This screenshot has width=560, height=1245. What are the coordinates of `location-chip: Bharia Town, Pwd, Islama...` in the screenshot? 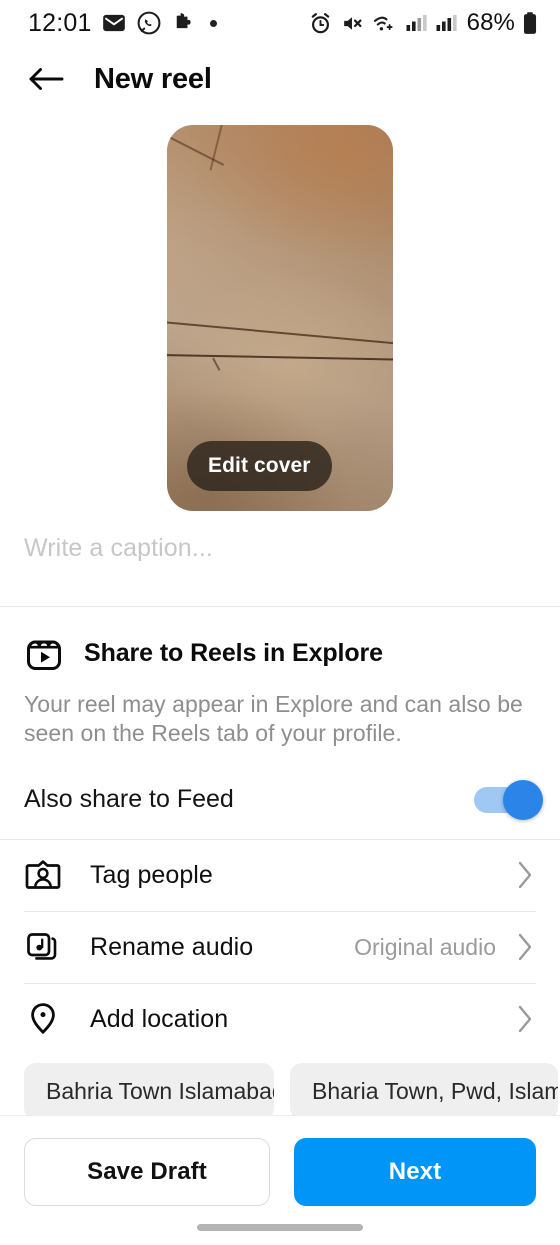 It's located at (424, 1091).